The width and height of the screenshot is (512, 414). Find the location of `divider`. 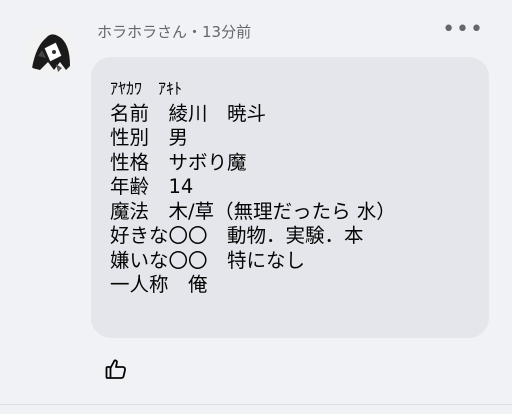

divider is located at coordinates (256, 404).